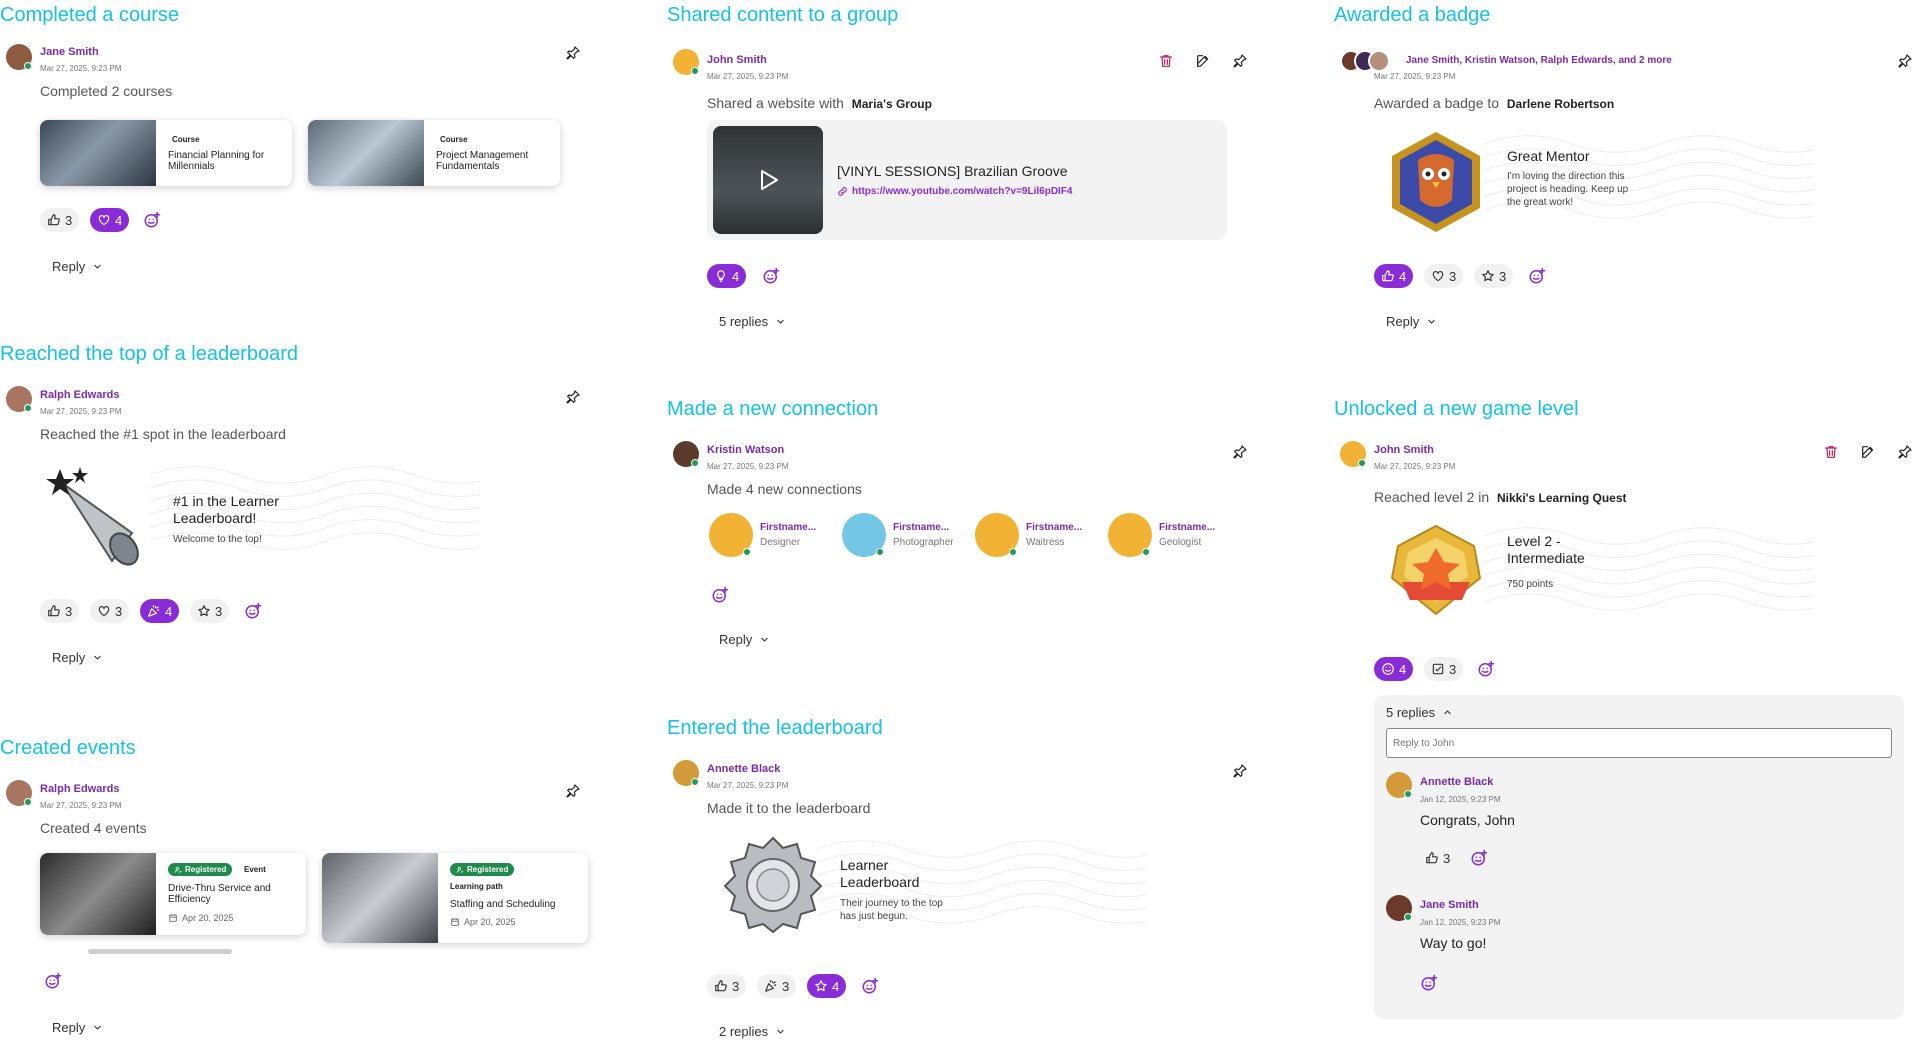 This screenshot has height=1056, width=1920. What do you see at coordinates (1456, 782) in the screenshot?
I see `reply-author: Annette Black` at bounding box center [1456, 782].